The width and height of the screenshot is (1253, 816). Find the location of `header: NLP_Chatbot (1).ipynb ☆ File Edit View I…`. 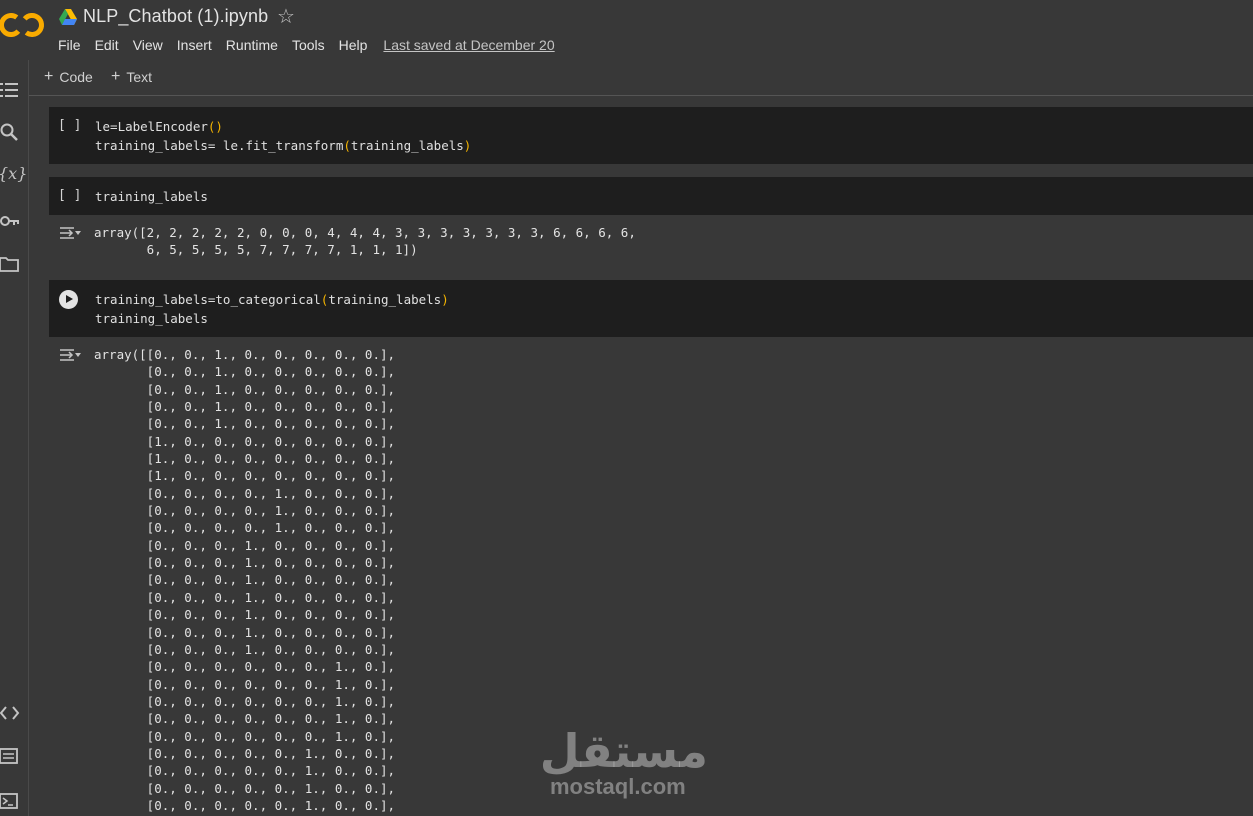

header: NLP_Chatbot (1).ipynb ☆ File Edit View I… is located at coordinates (626, 30).